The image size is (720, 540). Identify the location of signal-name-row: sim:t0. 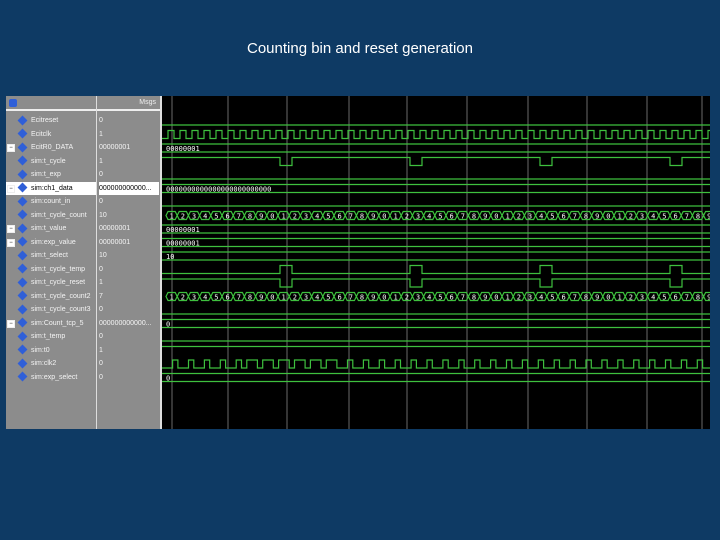
(51, 351).